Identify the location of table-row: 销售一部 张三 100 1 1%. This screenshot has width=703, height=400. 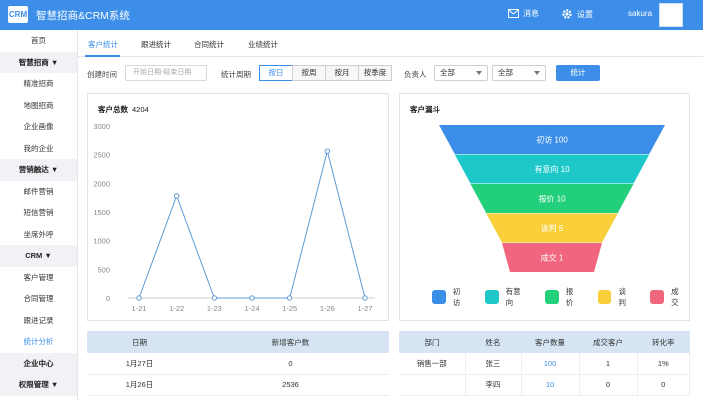
(544, 364).